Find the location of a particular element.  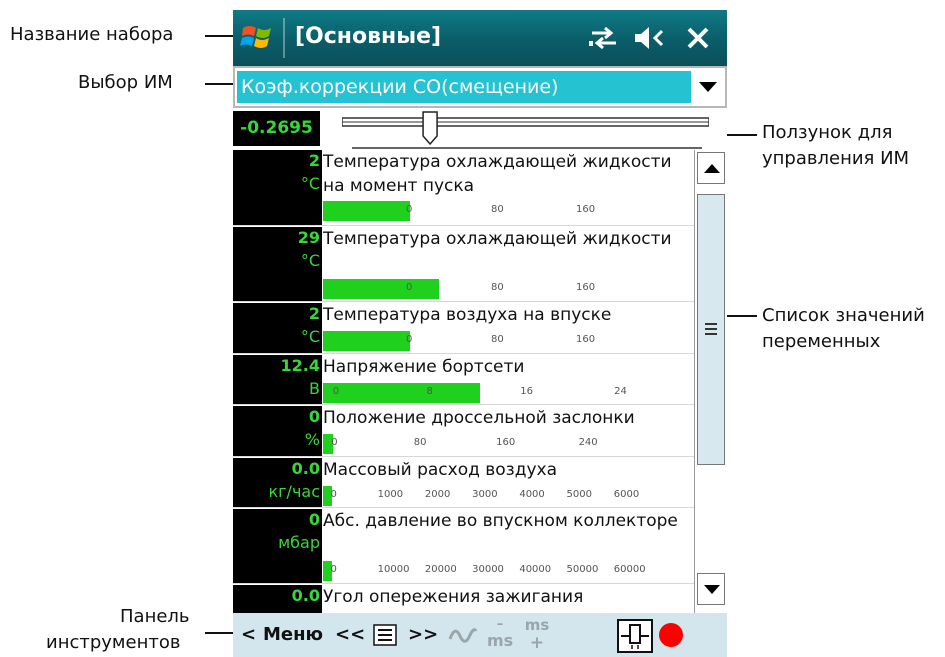

chevron-down-icon is located at coordinates (708, 87).